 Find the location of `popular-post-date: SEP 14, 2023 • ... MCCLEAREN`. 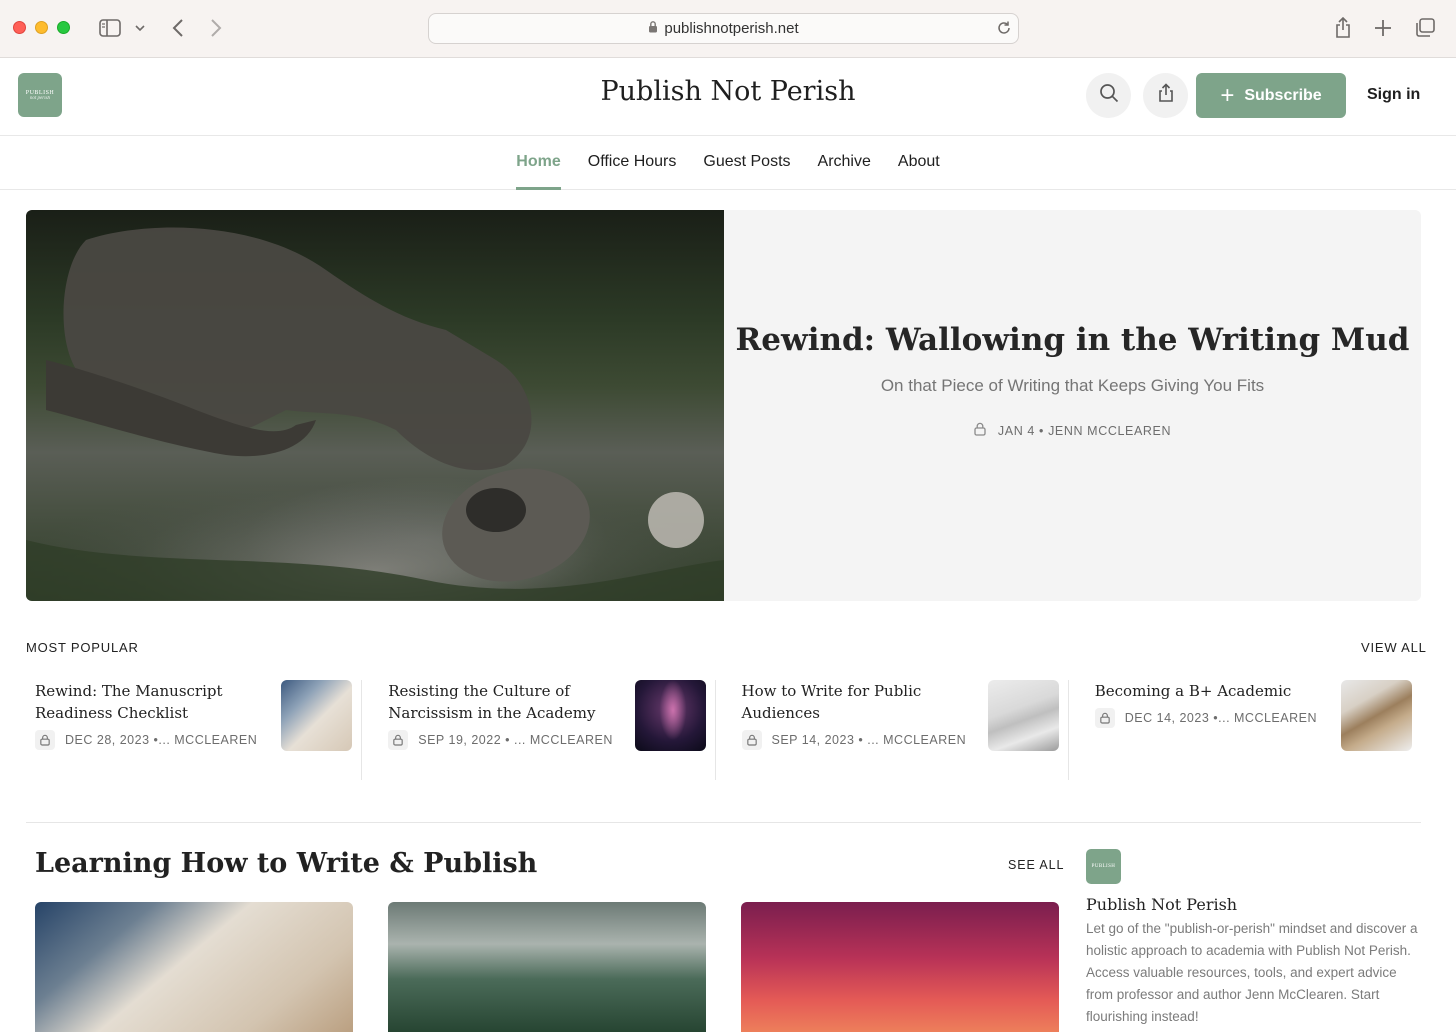

popular-post-date: SEP 14, 2023 • ... MCCLEAREN is located at coordinates (869, 740).